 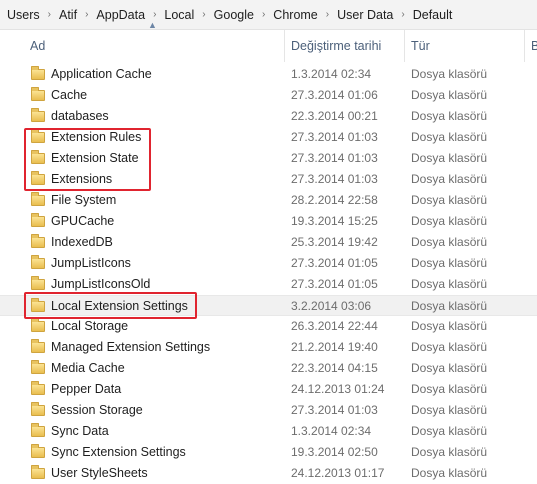 I want to click on folder-name: Extension State, so click(x=95, y=158).